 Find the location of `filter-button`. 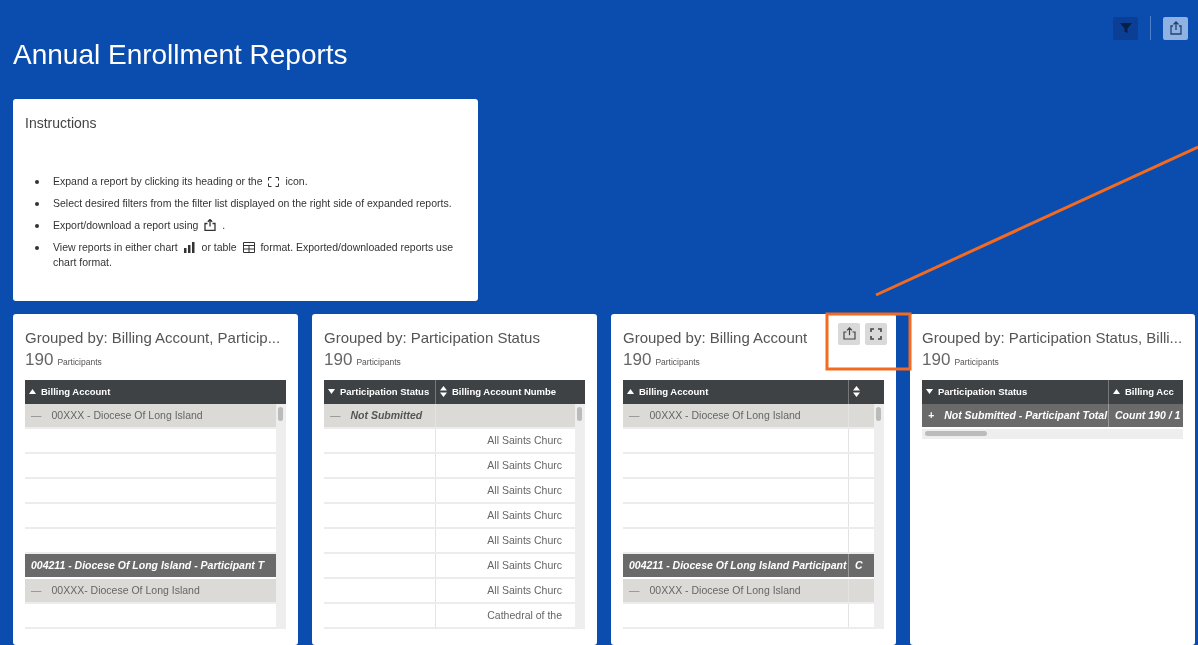

filter-button is located at coordinates (1125, 28).